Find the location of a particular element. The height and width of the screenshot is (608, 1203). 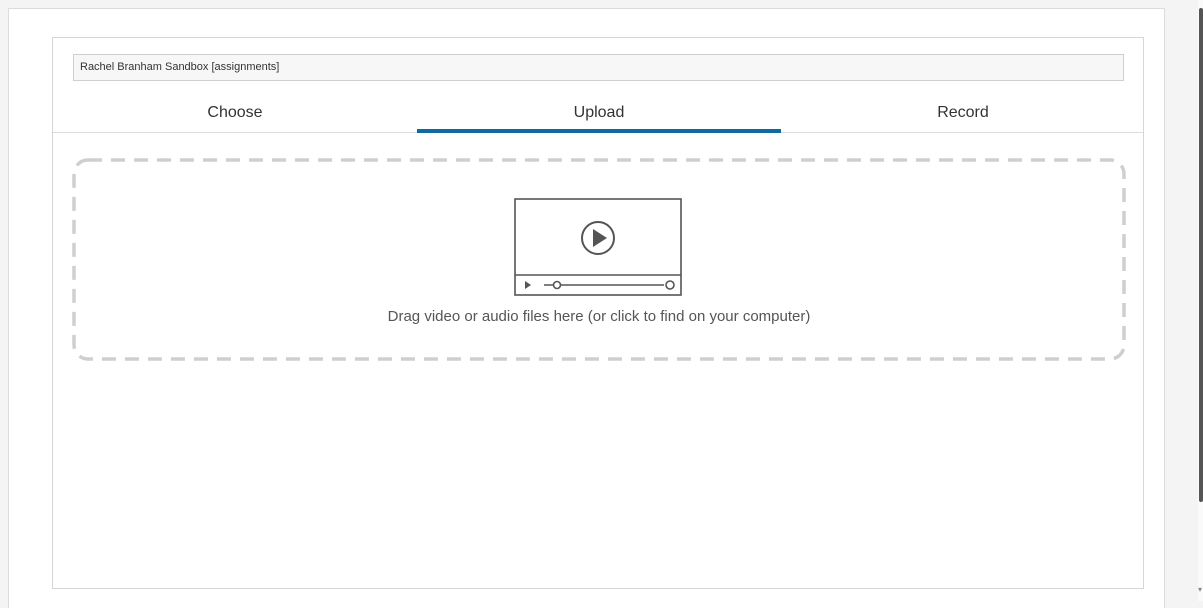

scroll-down-arrow-icon: ▾ is located at coordinates (1200, 590).